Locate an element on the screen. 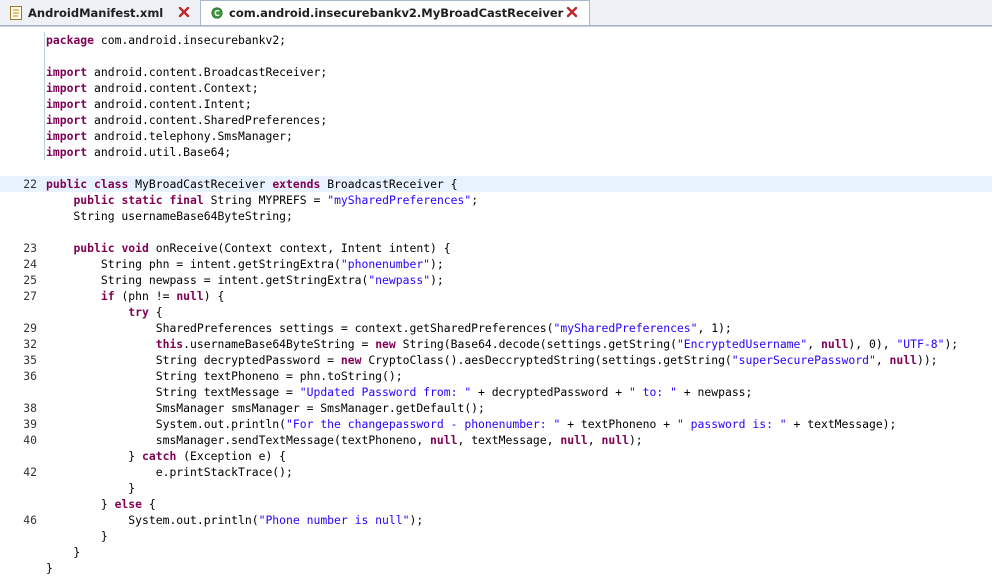 Image resolution: width=992 pixels, height=587 pixels. code-token: + newpass; is located at coordinates (714, 392).